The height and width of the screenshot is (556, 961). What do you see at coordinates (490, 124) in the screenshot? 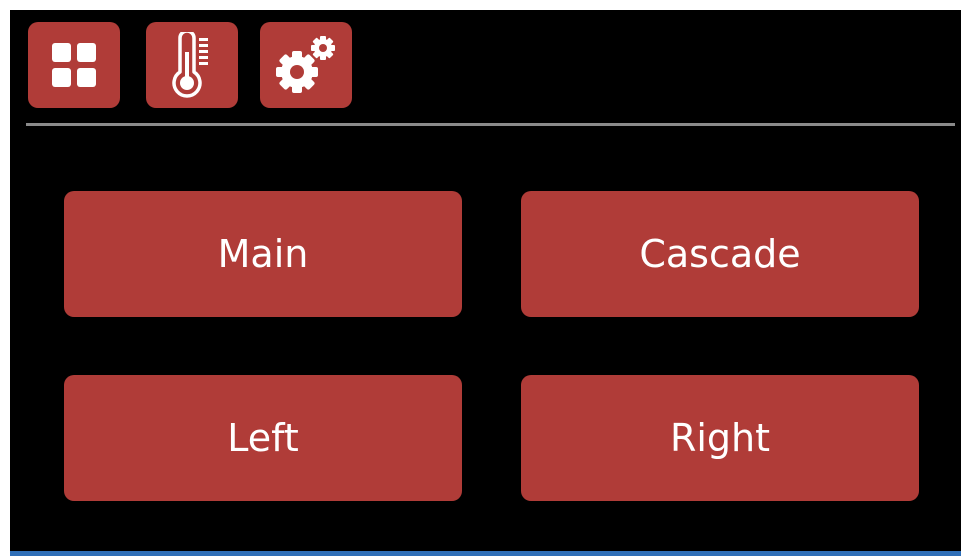
I see `divider` at bounding box center [490, 124].